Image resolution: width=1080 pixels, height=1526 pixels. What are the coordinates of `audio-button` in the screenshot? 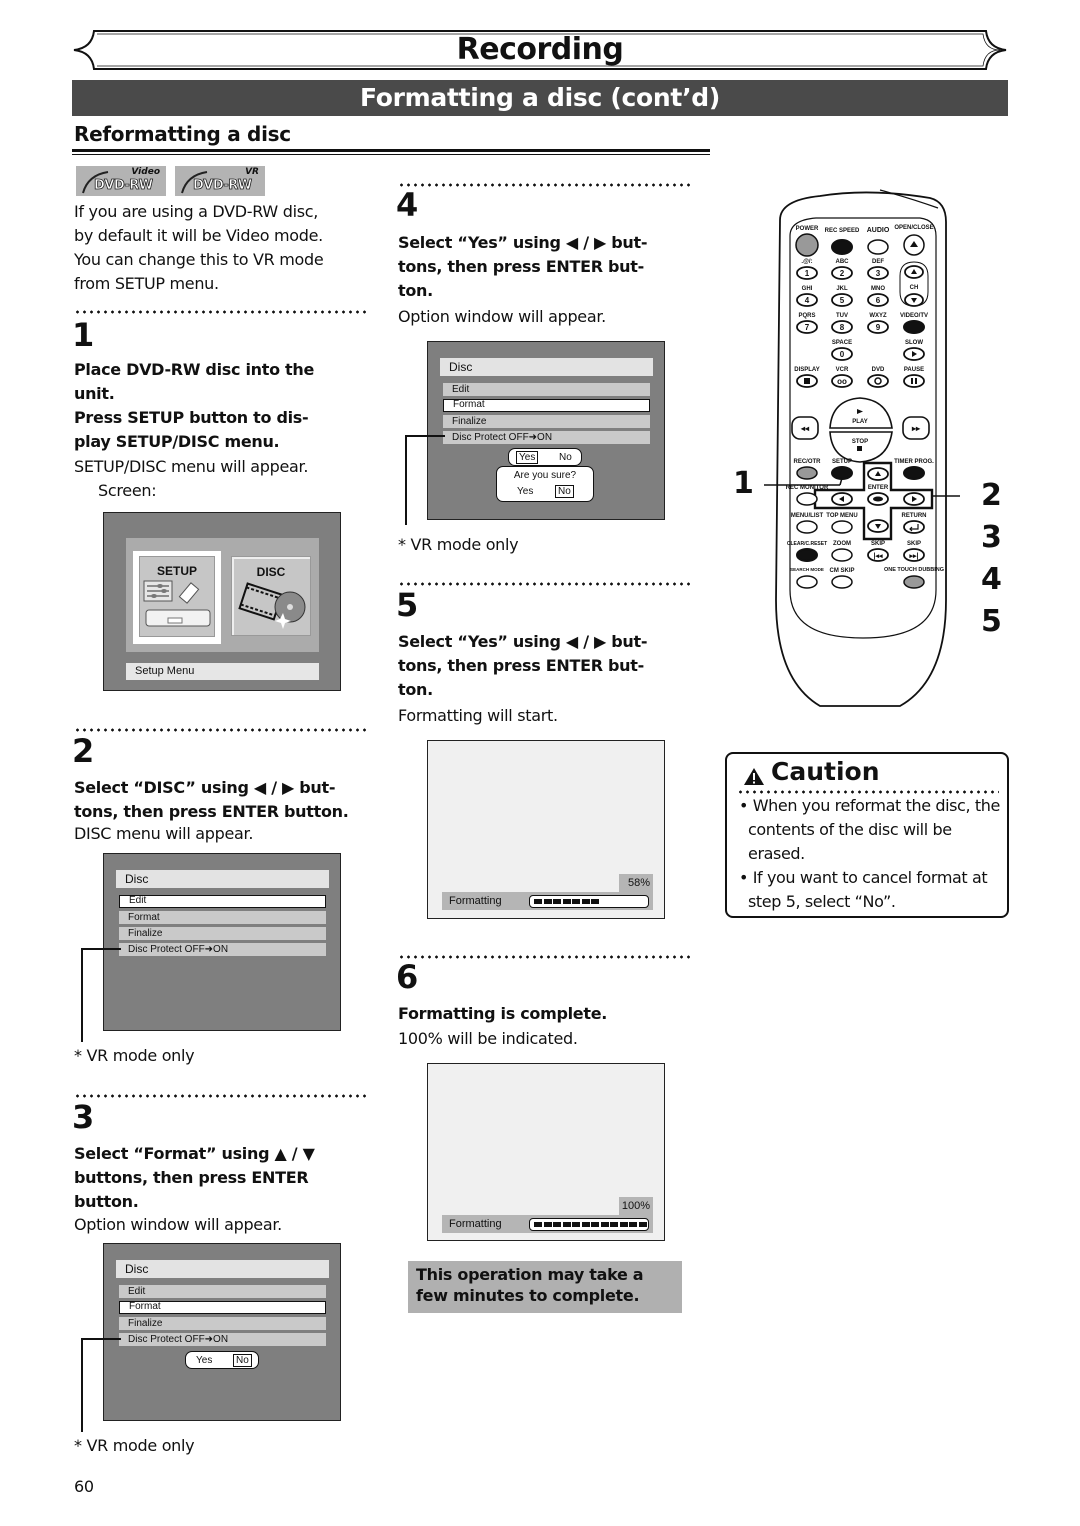 It's located at (878, 247).